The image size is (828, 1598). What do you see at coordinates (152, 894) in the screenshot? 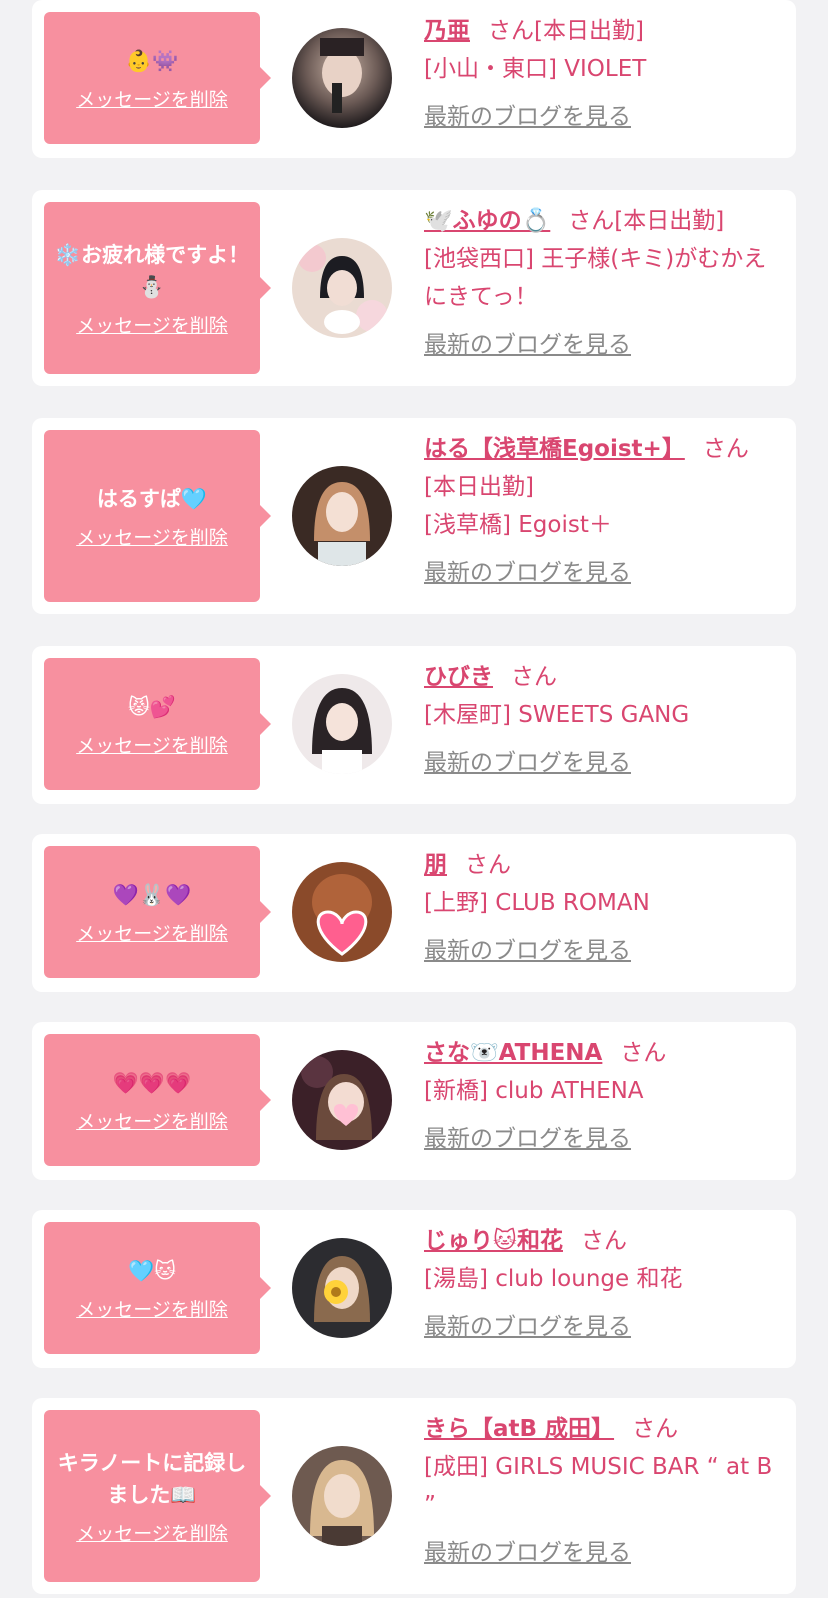
I see `message-text: 💜🐰💜` at bounding box center [152, 894].